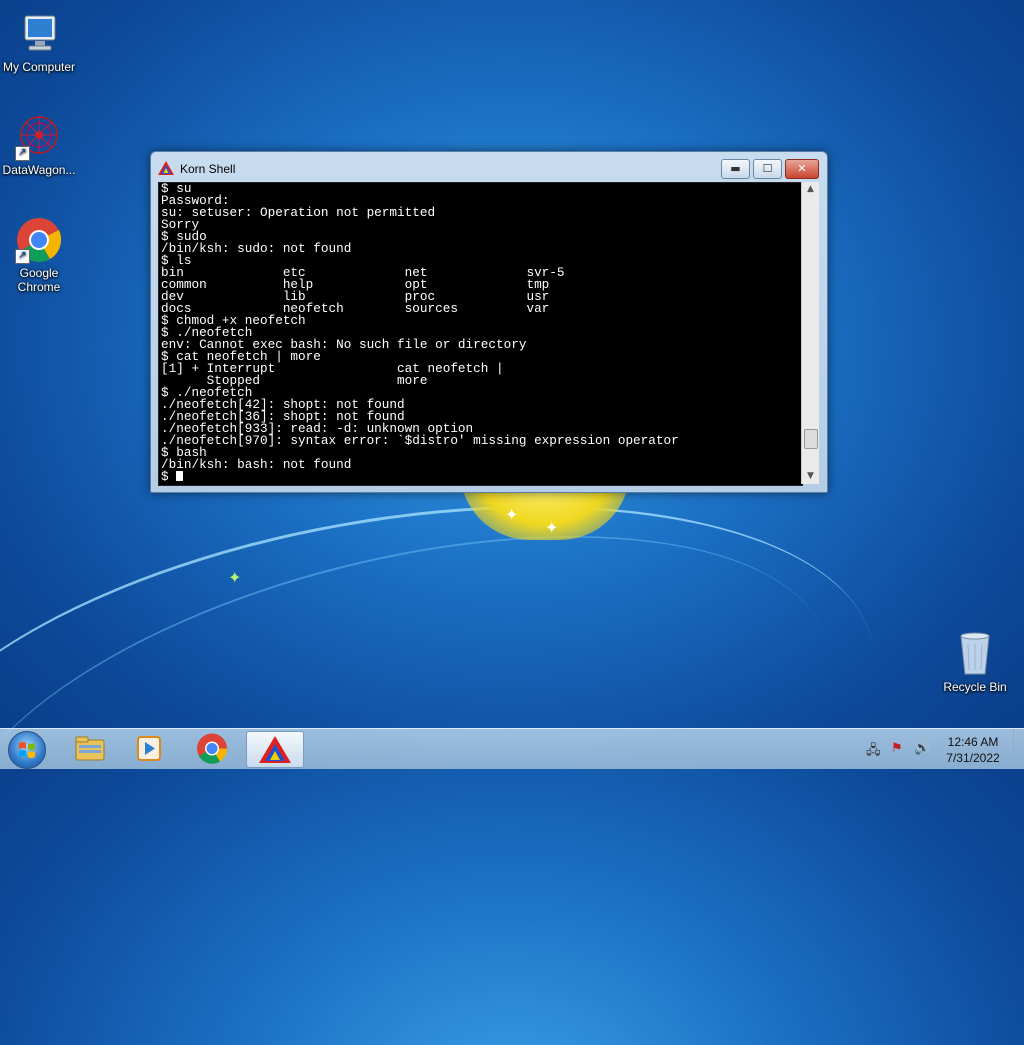  What do you see at coordinates (973, 758) in the screenshot?
I see `clock-date: 7/31/2022` at bounding box center [973, 758].